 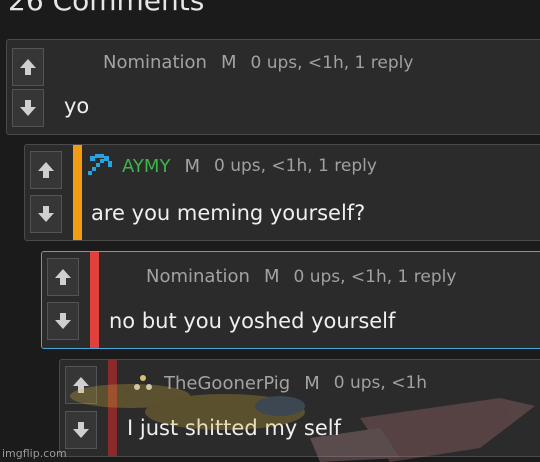 What do you see at coordinates (228, 213) in the screenshot?
I see `comment-text: are you meming yourself?` at bounding box center [228, 213].